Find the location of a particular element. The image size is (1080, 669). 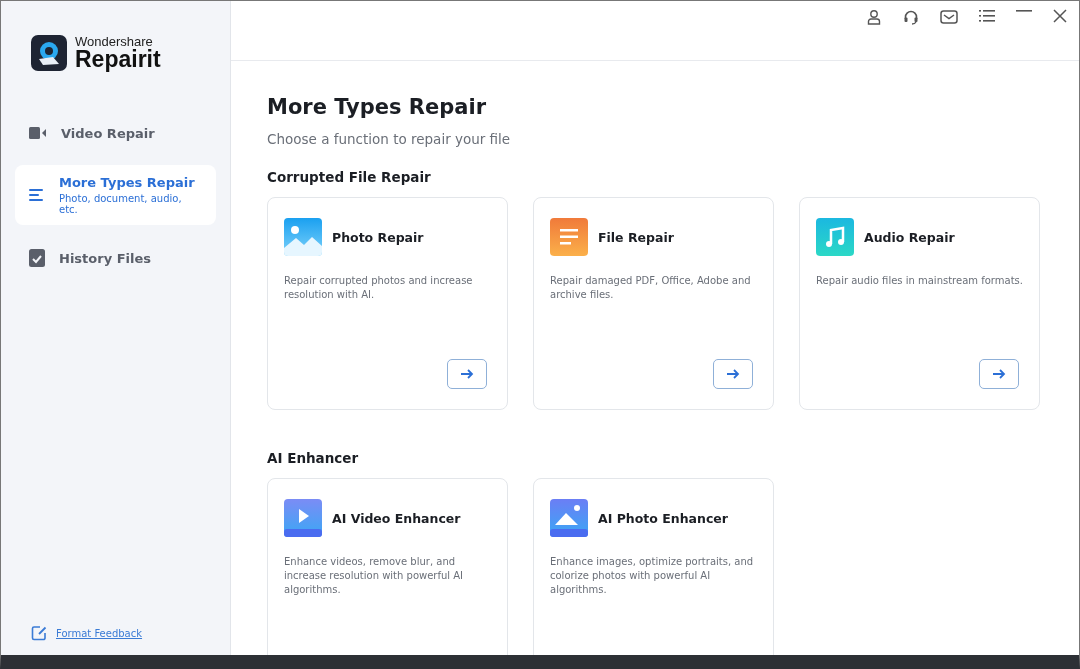

card-description: Enhance videos, remove blur, and increase resolution with powerful AI algorithms. is located at coordinates (374, 576).